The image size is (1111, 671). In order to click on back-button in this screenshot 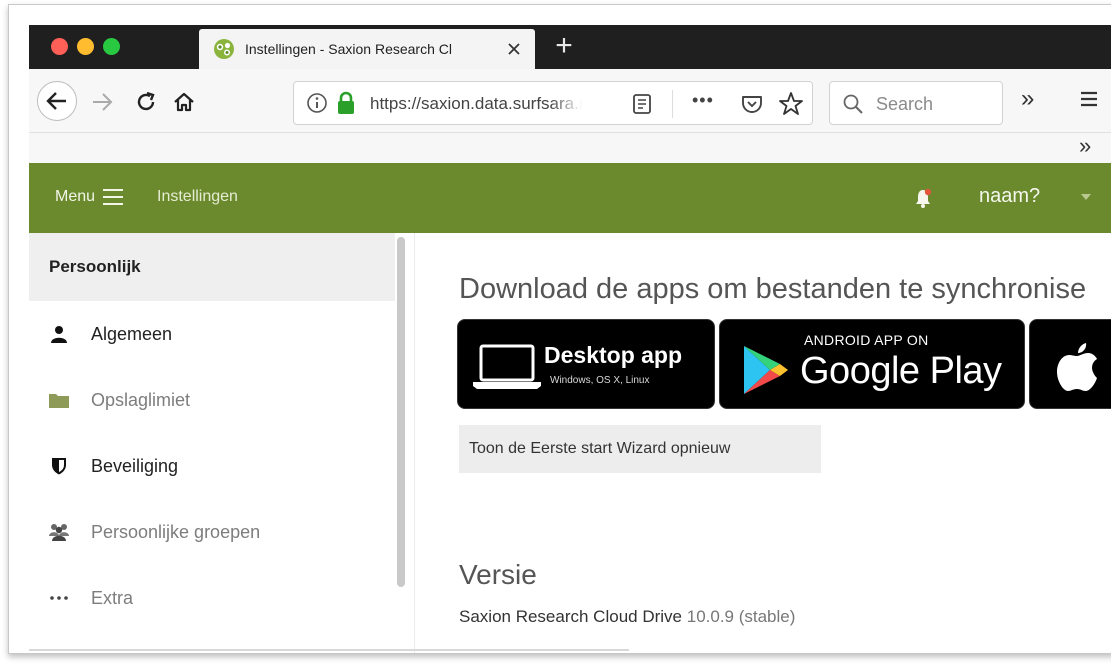, I will do `click(57, 101)`.